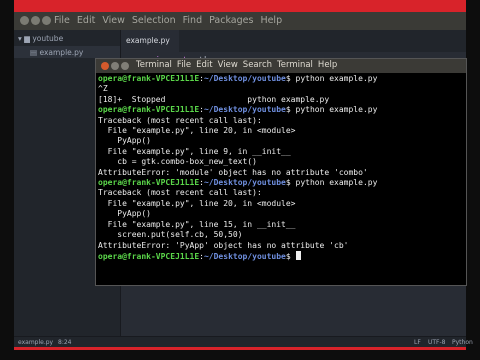 The width and height of the screenshot is (480, 360). What do you see at coordinates (192, 20) in the screenshot?
I see `editor-menu-find: Find` at bounding box center [192, 20].